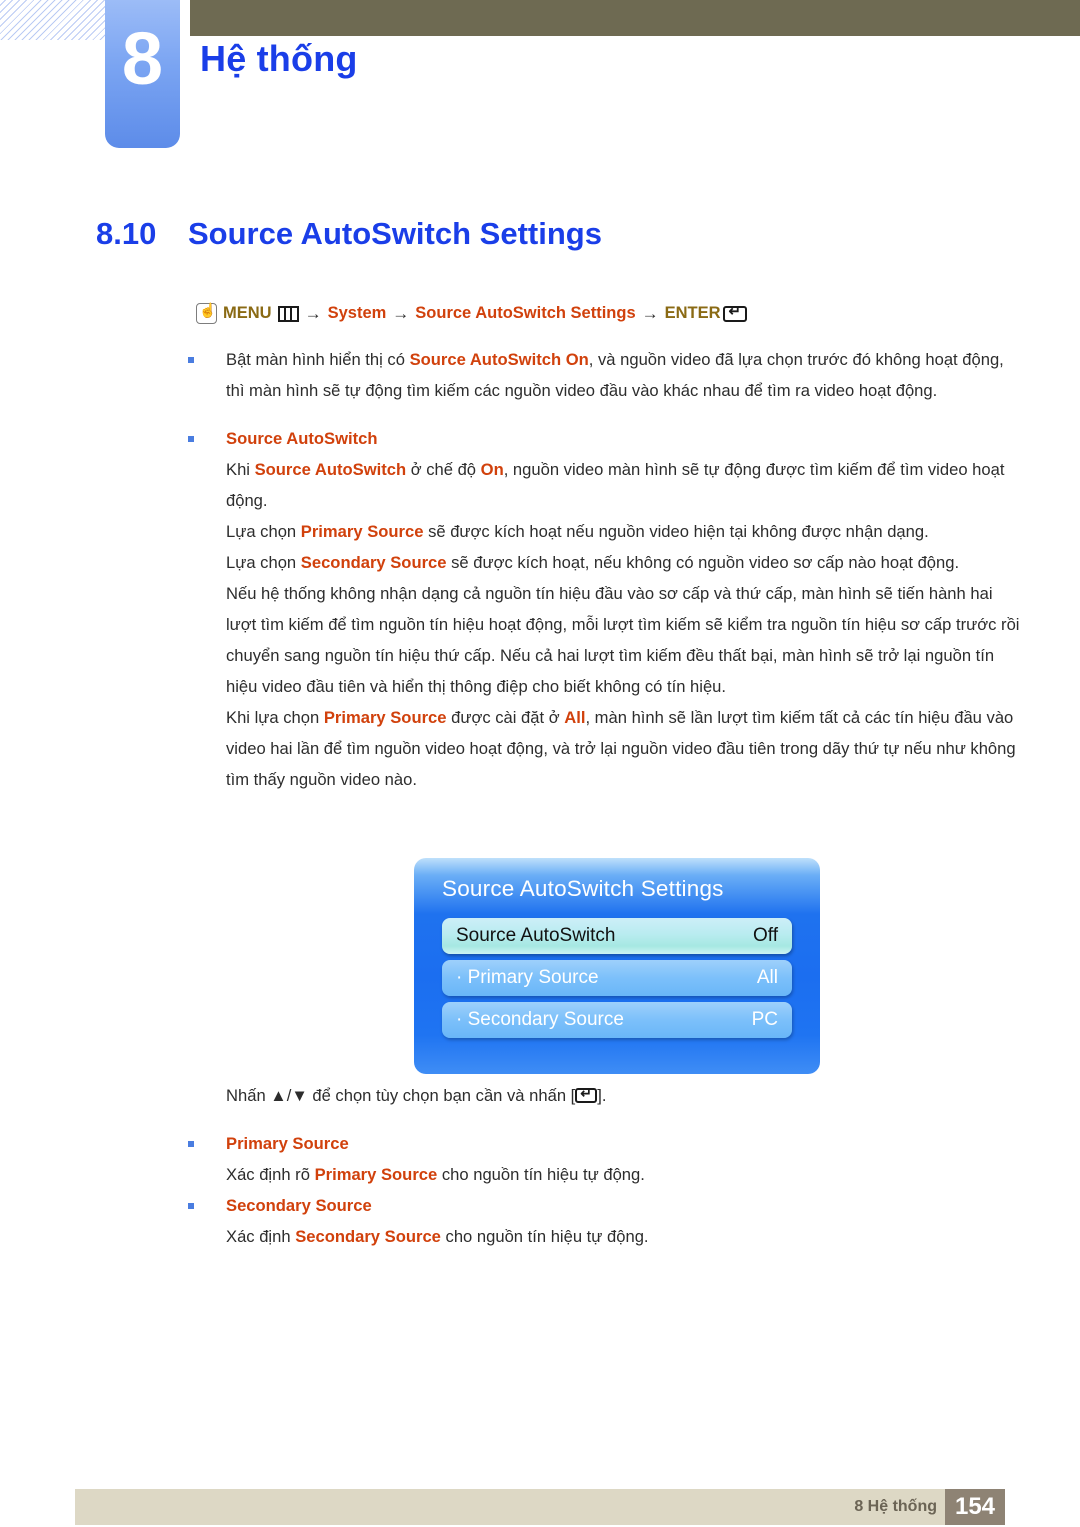  I want to click on p6-highlight: Primary Source, so click(376, 1174).